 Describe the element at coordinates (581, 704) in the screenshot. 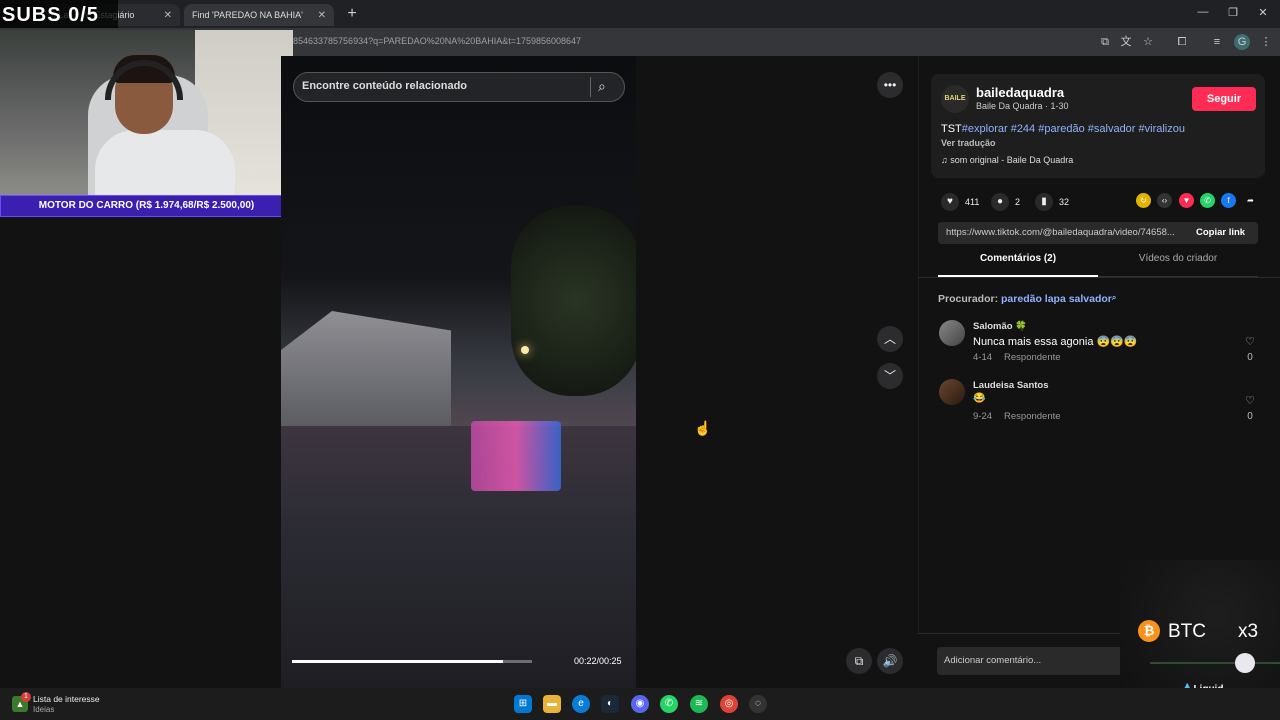

I see `edge-icon: e` at that location.